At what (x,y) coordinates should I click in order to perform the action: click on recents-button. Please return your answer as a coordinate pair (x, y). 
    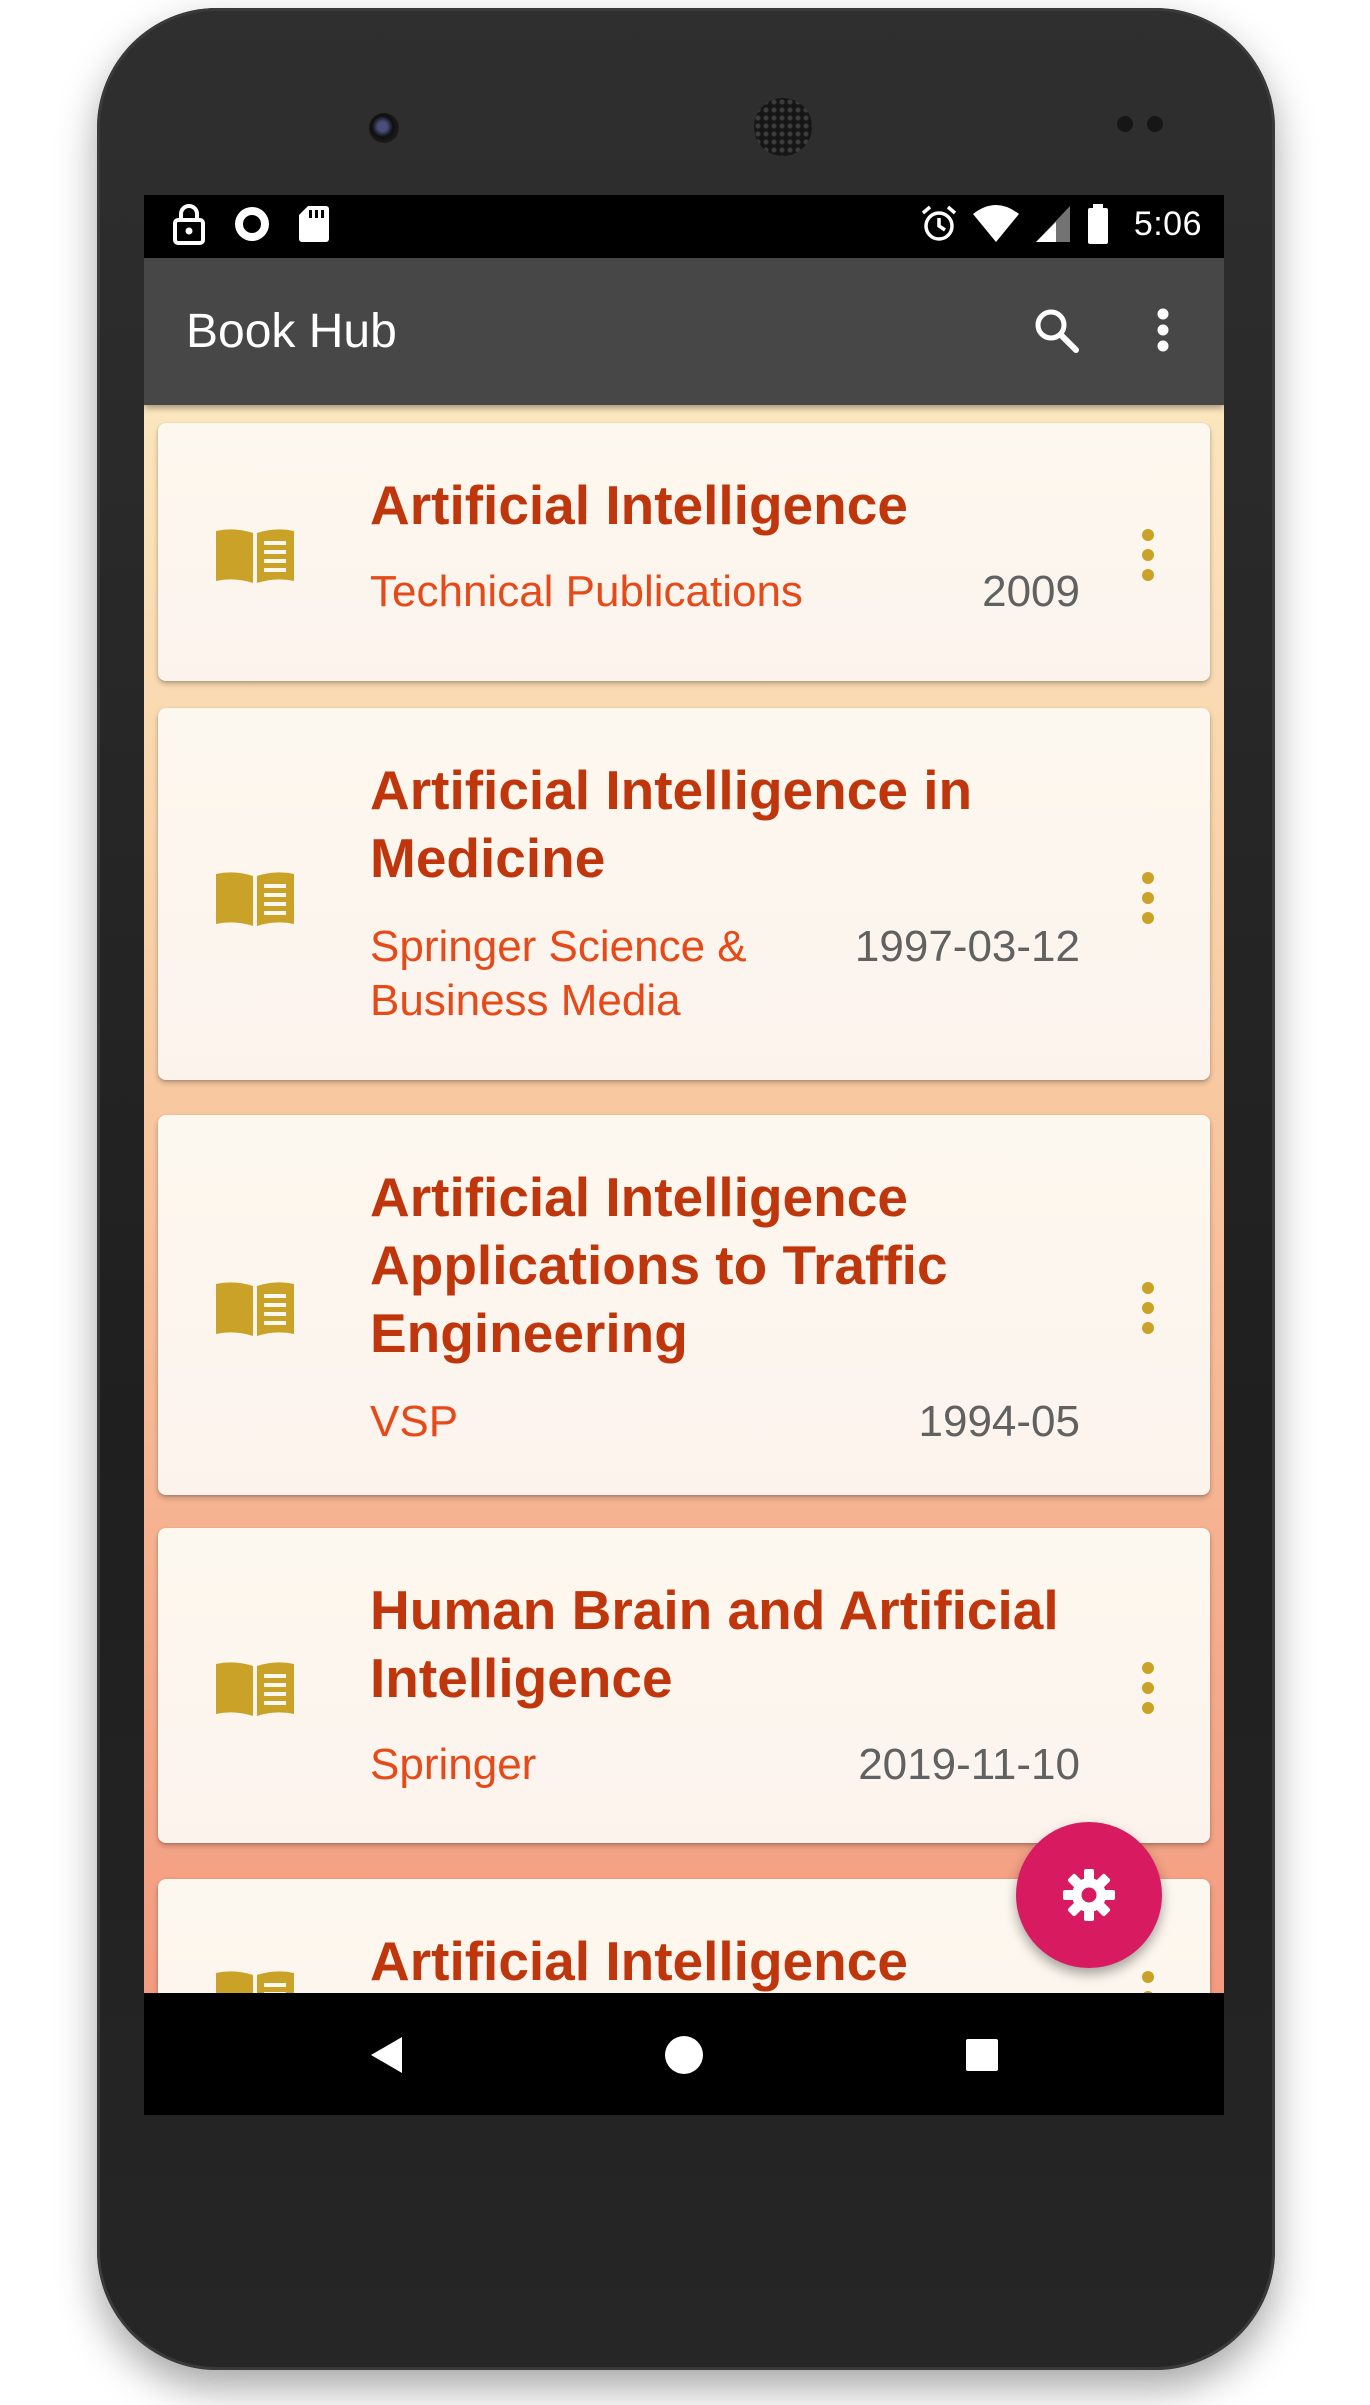
    Looking at the image, I should click on (982, 2055).